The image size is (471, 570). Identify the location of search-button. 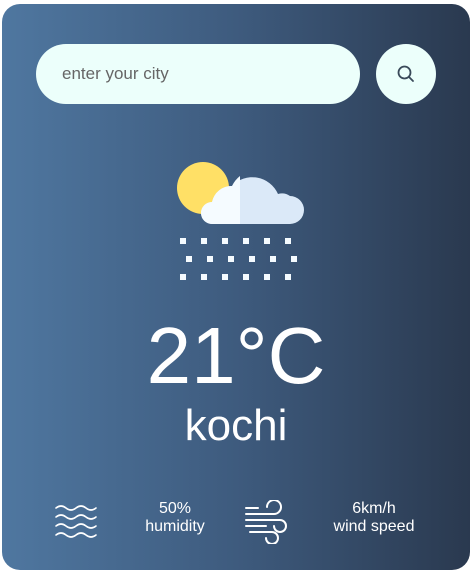
(406, 74).